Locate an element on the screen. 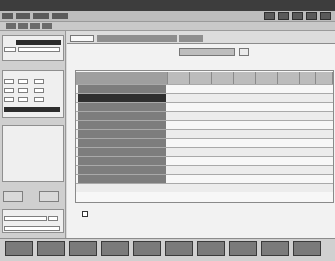 The width and height of the screenshot is (335, 261). sidebar-select is located at coordinates (25, 218).